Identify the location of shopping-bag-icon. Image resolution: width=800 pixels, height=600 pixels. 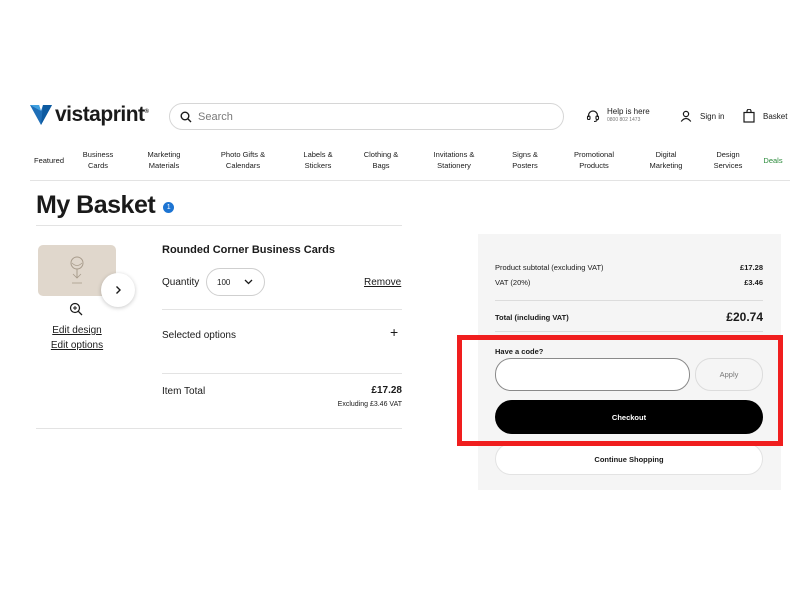
(749, 116).